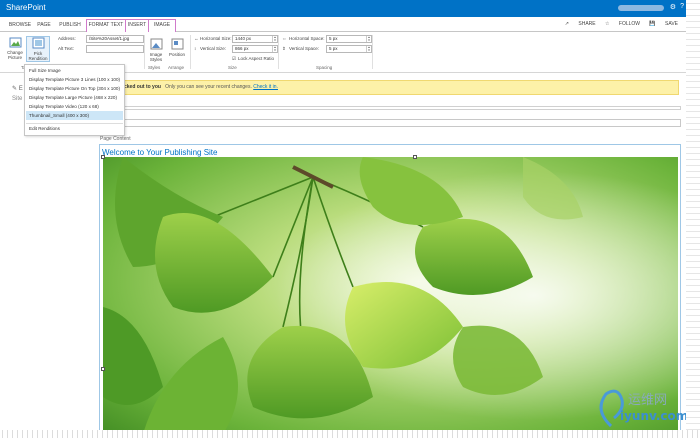  What do you see at coordinates (243, 38) in the screenshot?
I see `h-size-value: 1440 px` at bounding box center [243, 38].